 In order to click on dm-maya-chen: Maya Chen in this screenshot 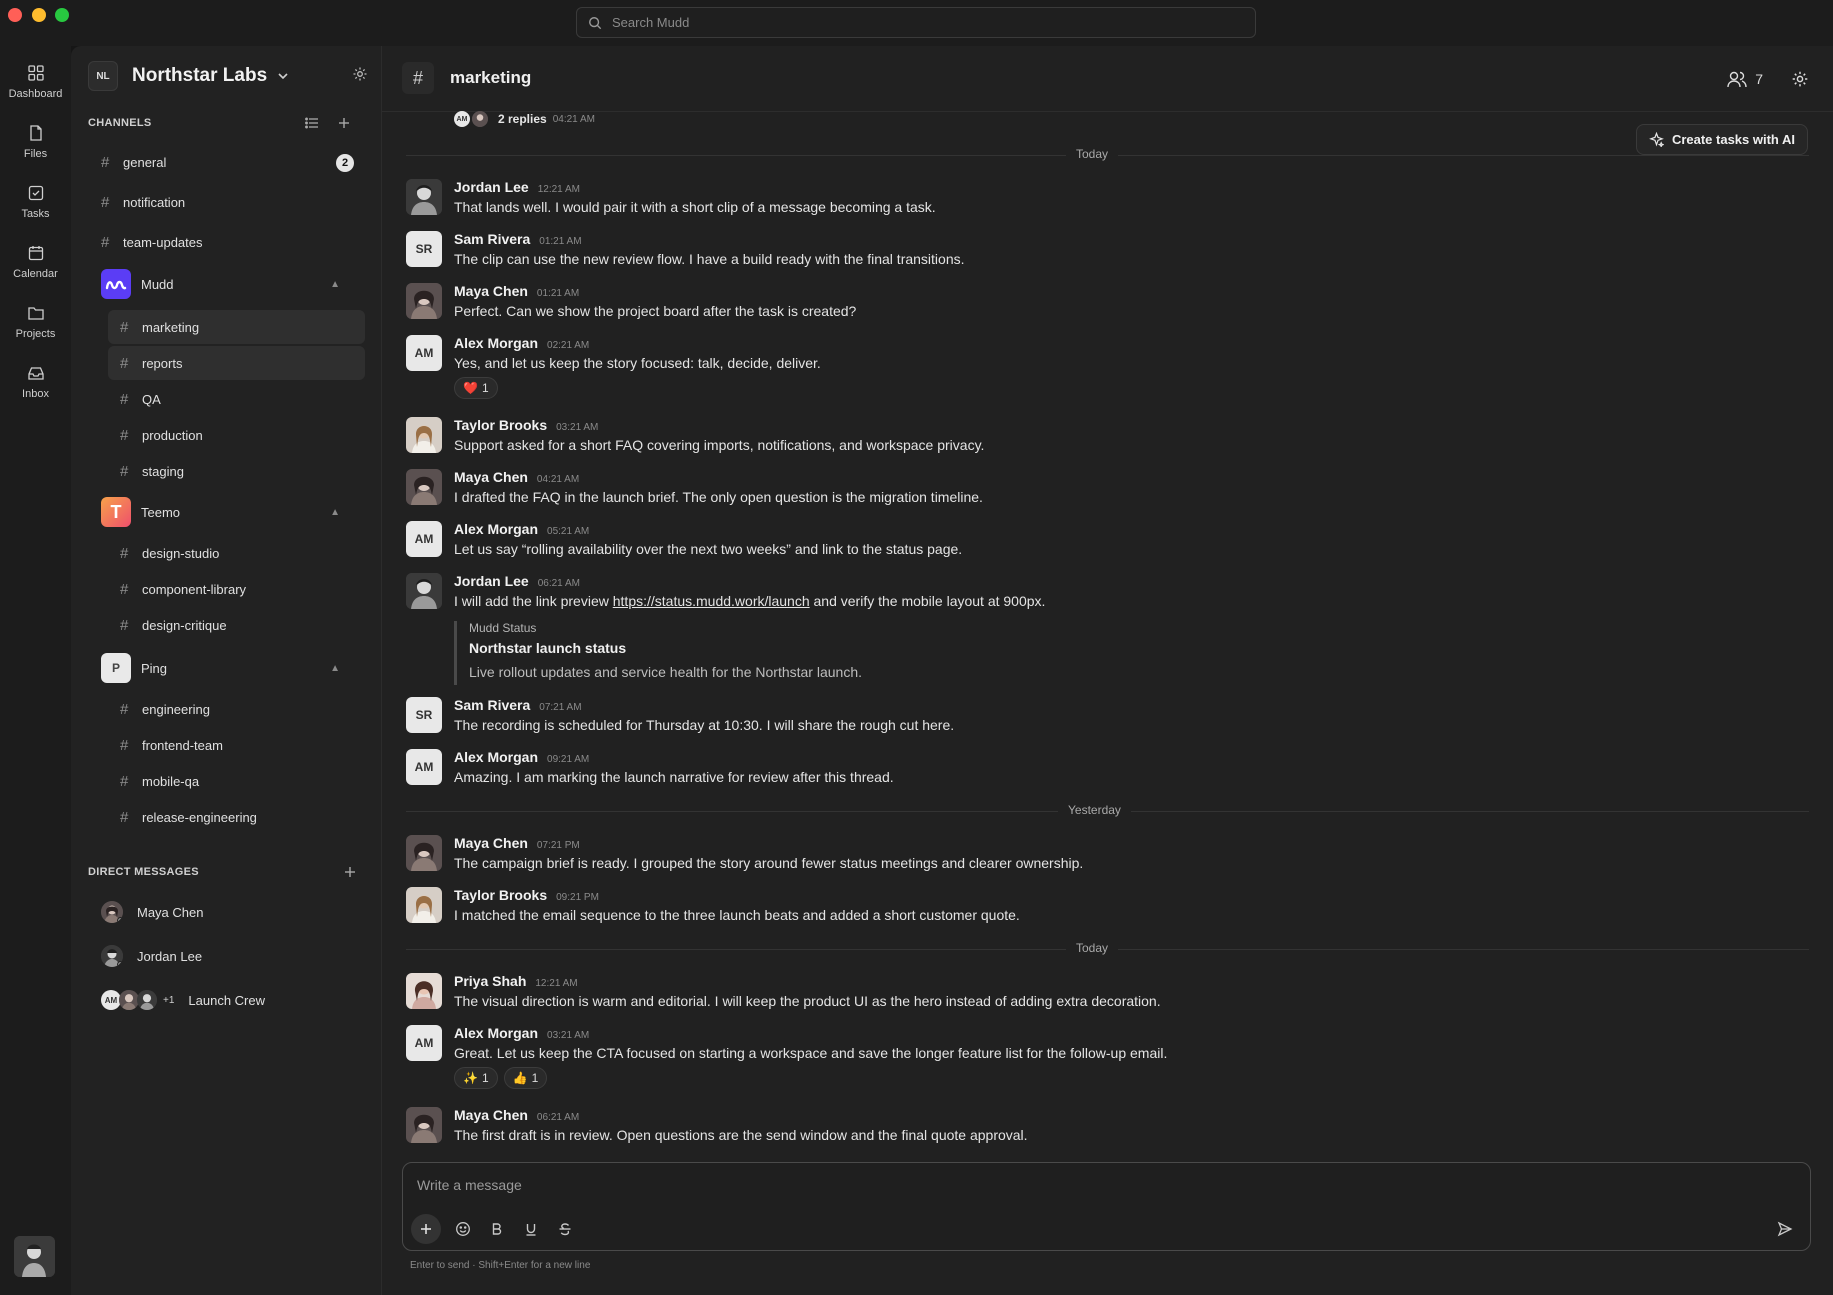, I will do `click(227, 912)`.